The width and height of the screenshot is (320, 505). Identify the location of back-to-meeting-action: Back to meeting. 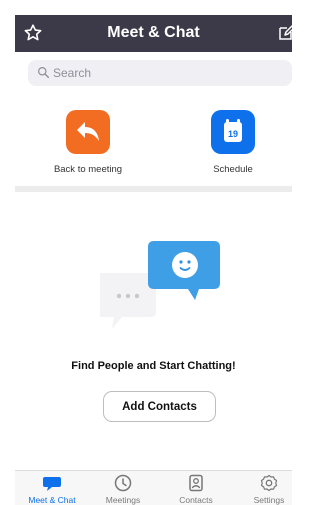
(88, 142).